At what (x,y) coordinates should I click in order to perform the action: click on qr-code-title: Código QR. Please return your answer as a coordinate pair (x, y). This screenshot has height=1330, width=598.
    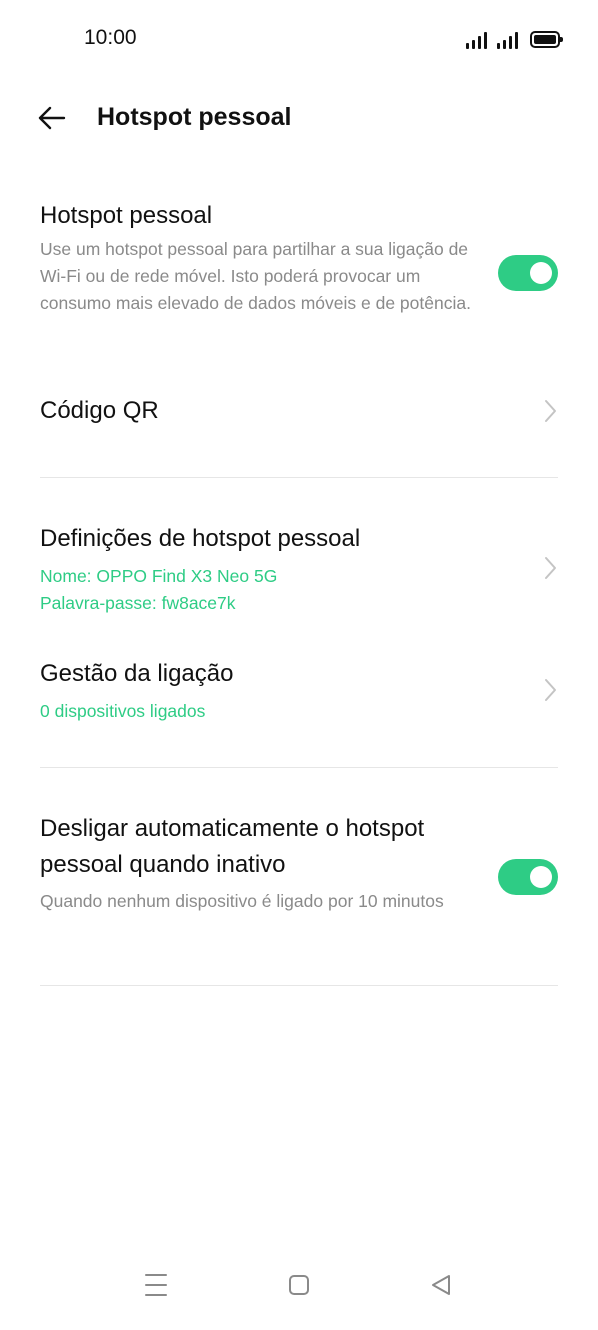
    Looking at the image, I should click on (99, 410).